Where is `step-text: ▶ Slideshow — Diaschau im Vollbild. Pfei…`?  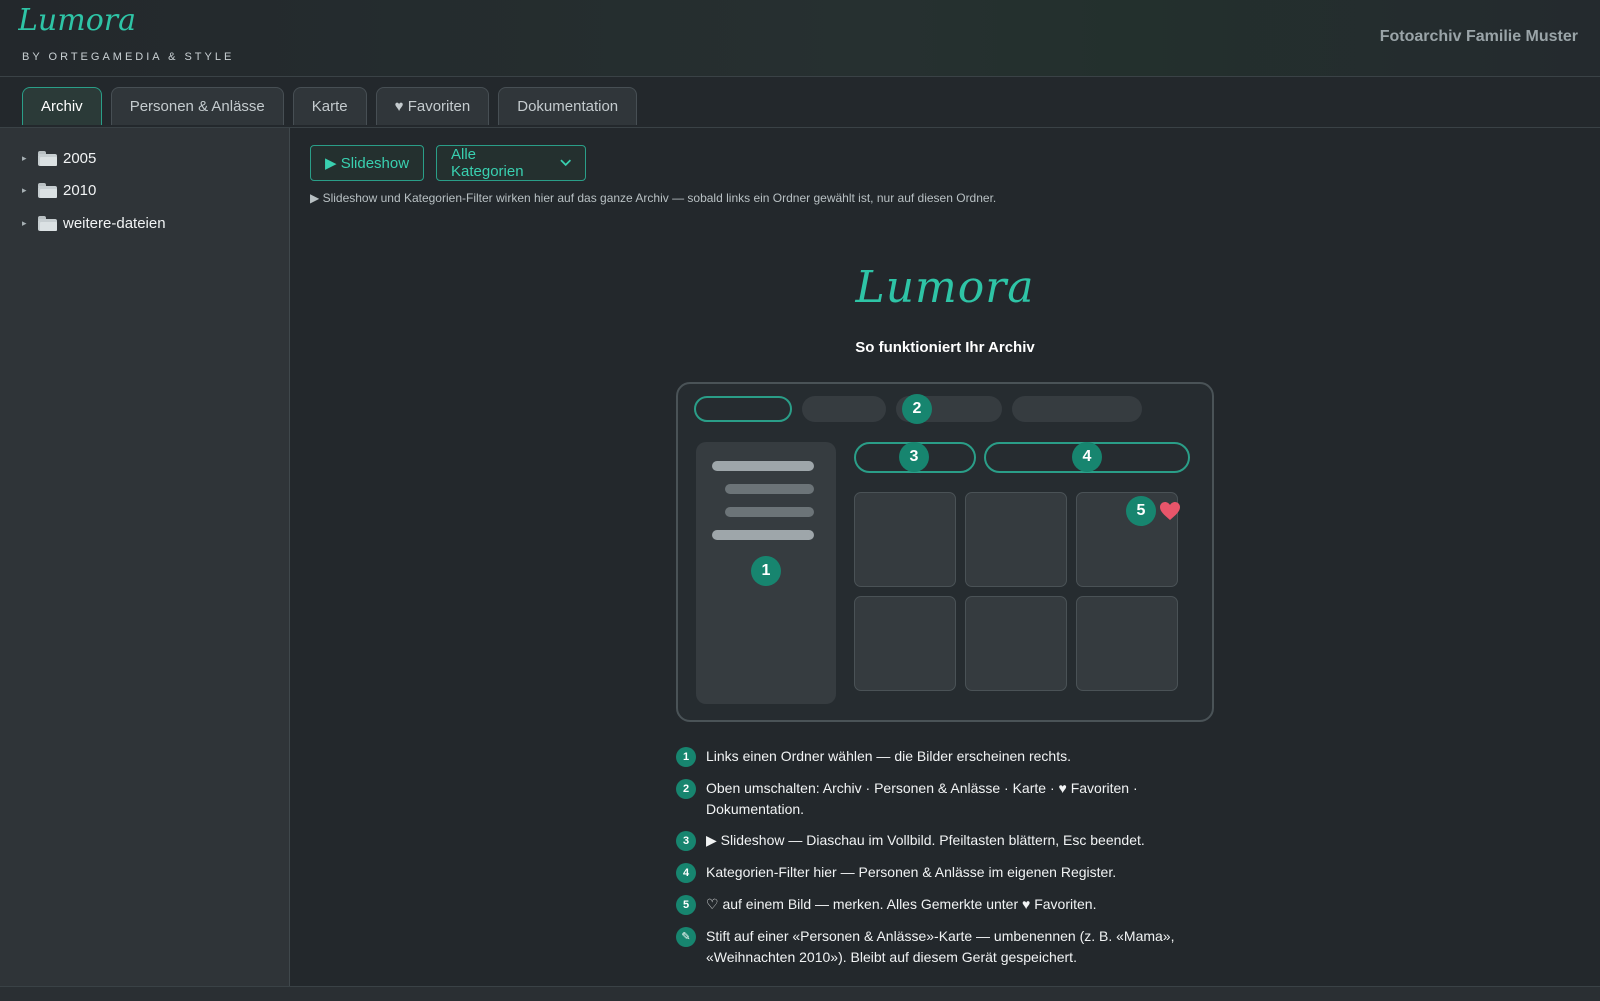 step-text: ▶ Slideshow — Diaschau im Vollbild. Pfei… is located at coordinates (925, 840).